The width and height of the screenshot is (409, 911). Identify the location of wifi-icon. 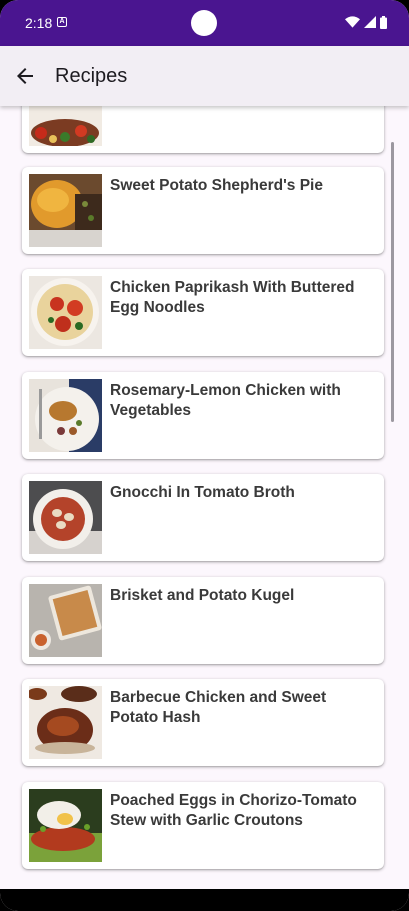
(352, 22).